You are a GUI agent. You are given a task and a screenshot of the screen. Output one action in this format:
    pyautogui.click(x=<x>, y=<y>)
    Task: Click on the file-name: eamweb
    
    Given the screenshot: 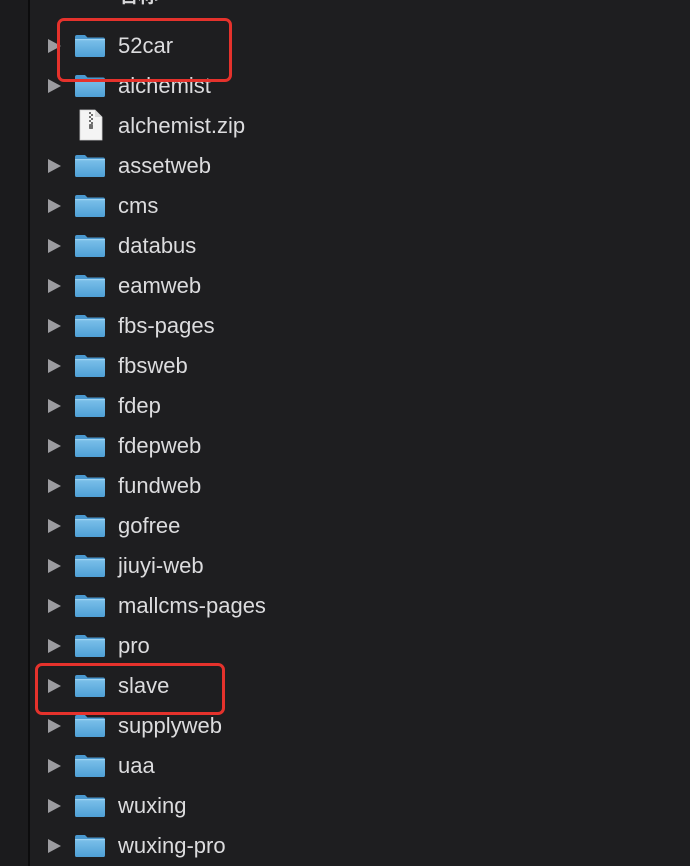 What is the action you would take?
    pyautogui.click(x=160, y=285)
    